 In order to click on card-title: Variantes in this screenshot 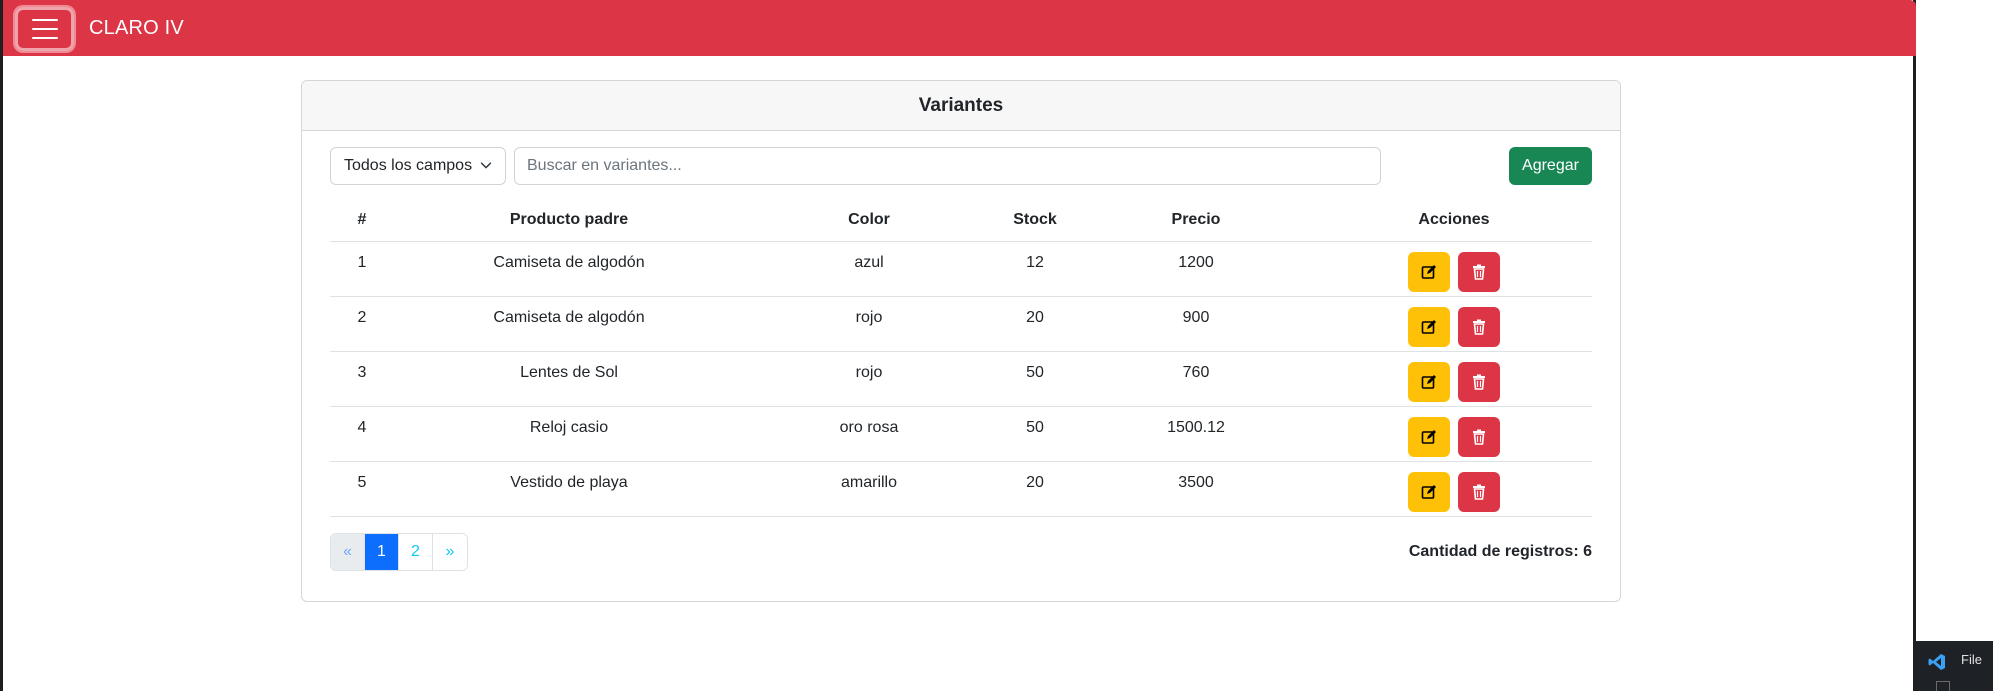, I will do `click(961, 105)`.